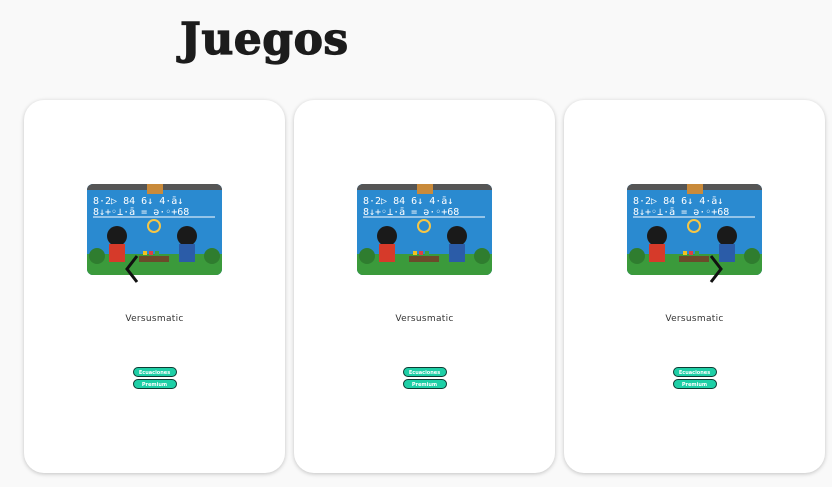  I want to click on carousel-next-button, so click(716, 269).